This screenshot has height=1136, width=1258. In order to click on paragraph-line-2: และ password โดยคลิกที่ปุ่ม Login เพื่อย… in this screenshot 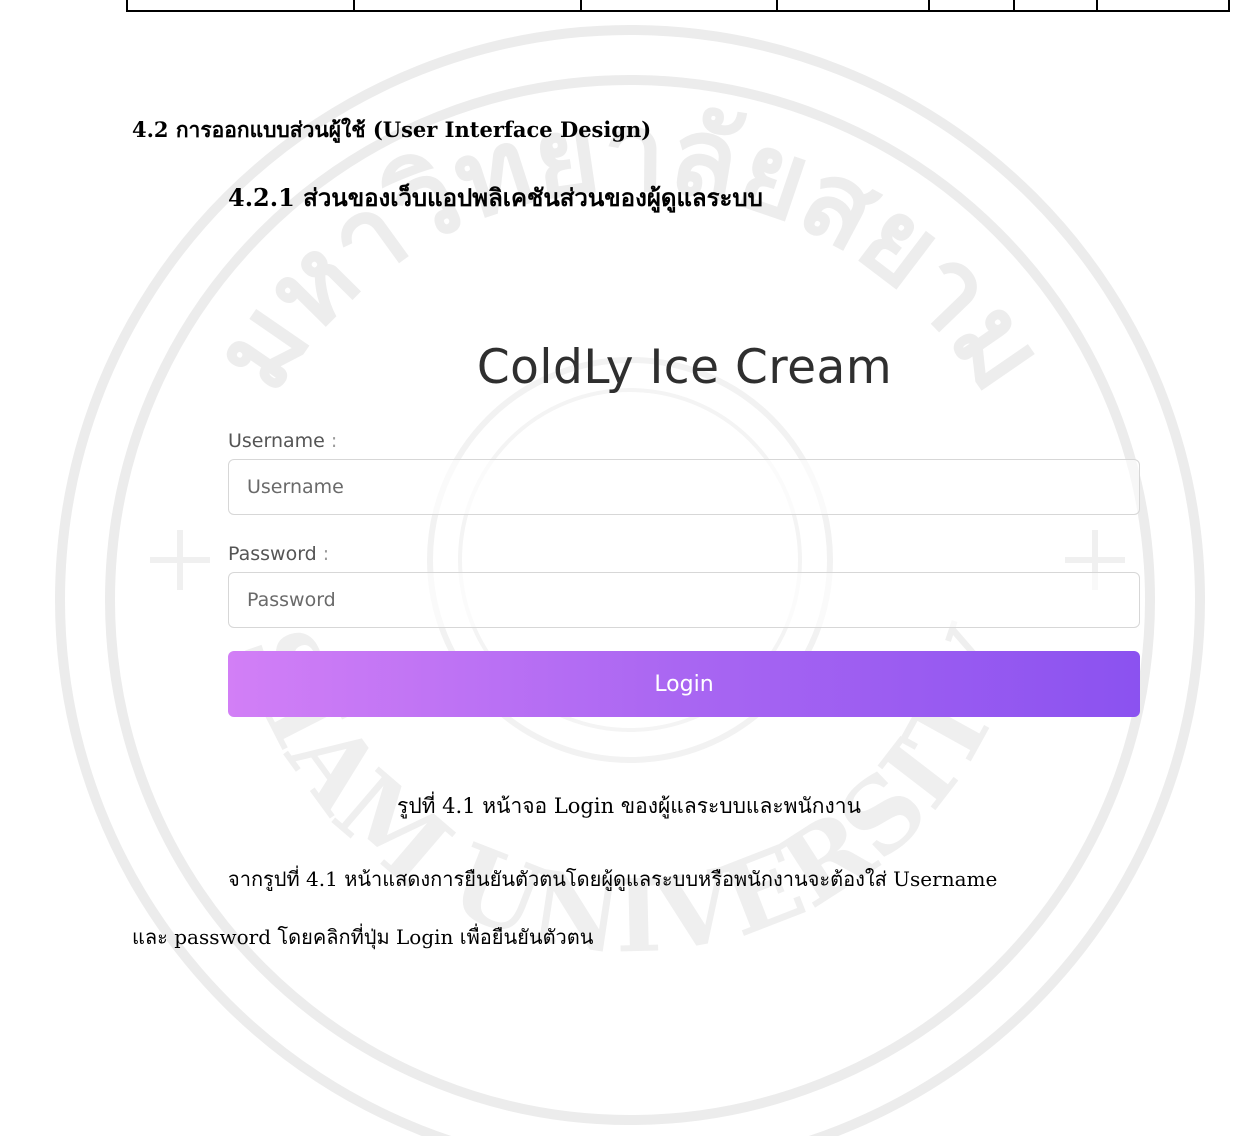, I will do `click(363, 937)`.